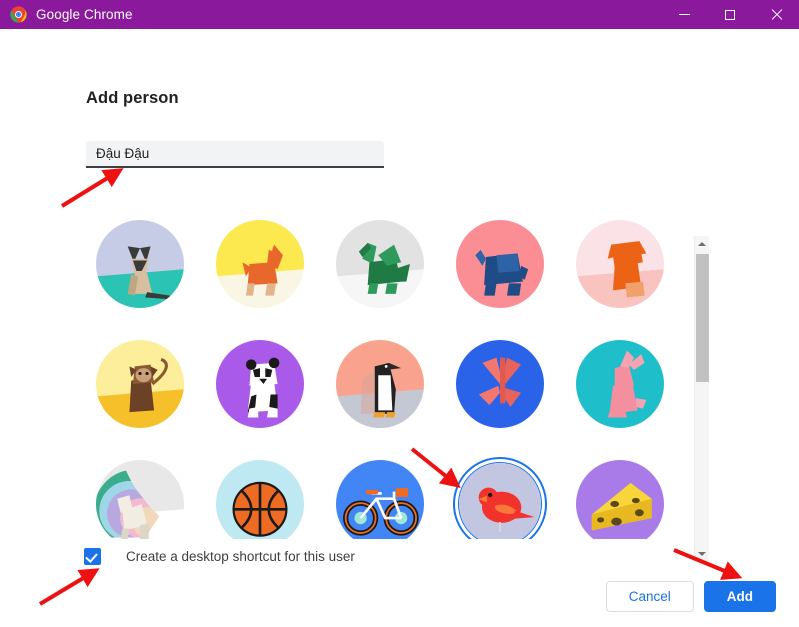 The width and height of the screenshot is (799, 627). I want to click on cancel-button: Cancel, so click(649, 596).